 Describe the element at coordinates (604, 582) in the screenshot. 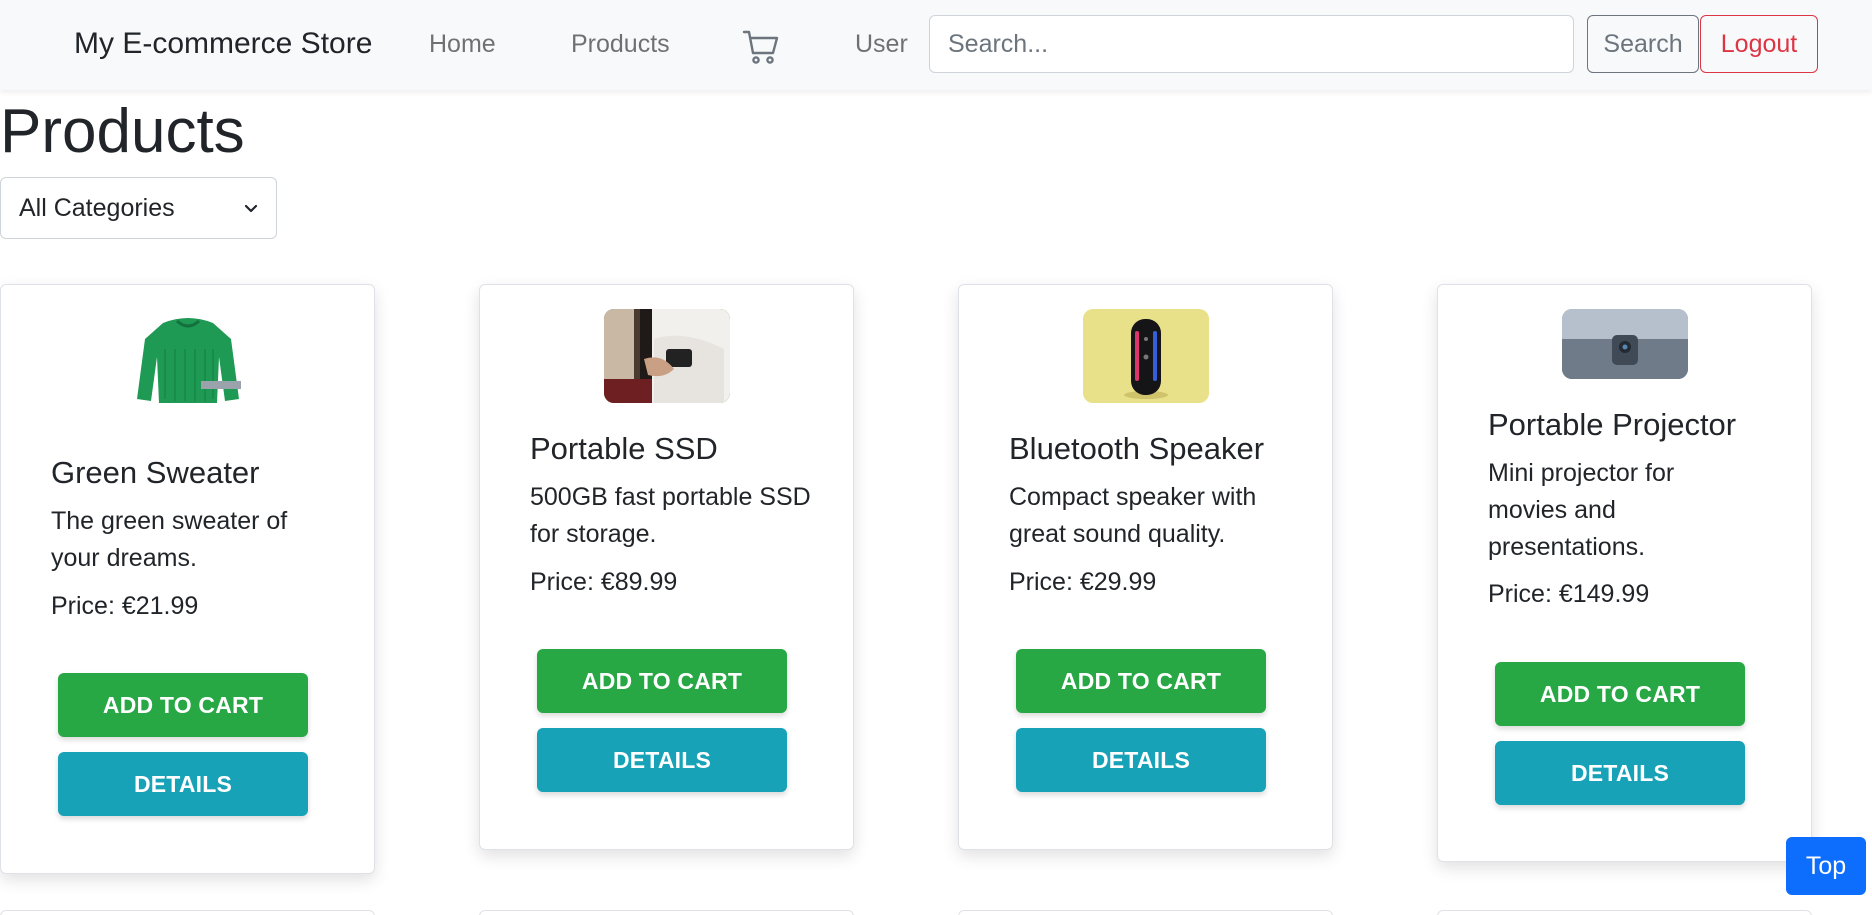

I see `product-price: Price: €89.99` at that location.